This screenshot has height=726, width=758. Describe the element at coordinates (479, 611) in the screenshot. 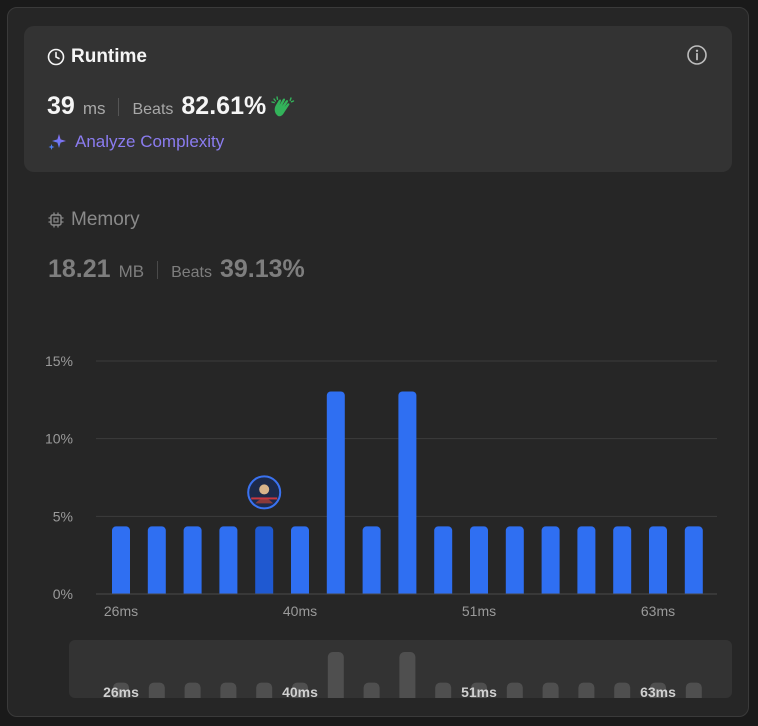

I see `x-tick-label: 51ms` at that location.